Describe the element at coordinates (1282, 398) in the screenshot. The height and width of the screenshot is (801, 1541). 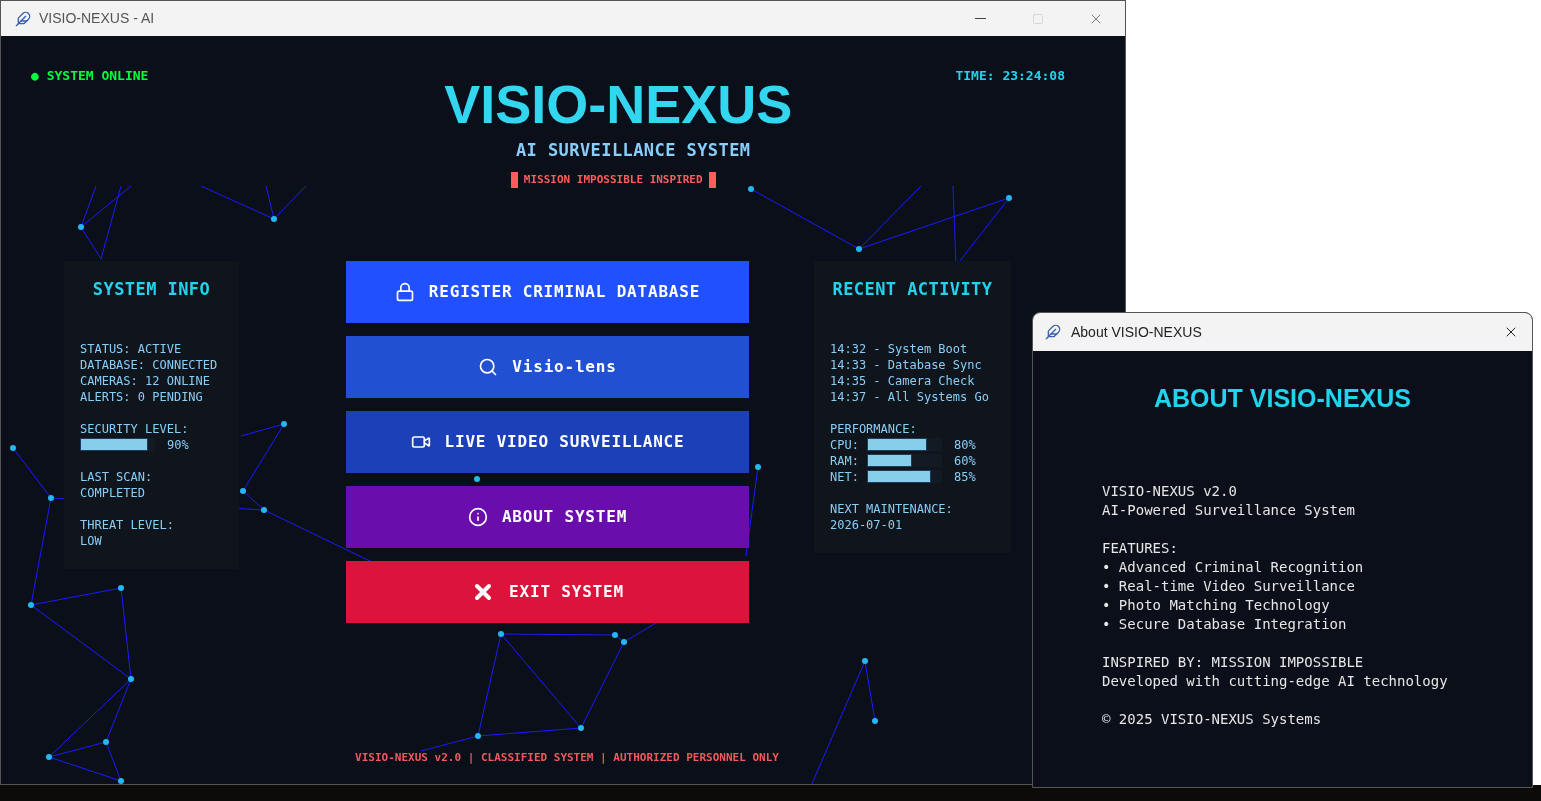
I see `about-heading: ABOUT VISIO-NEXUS` at that location.